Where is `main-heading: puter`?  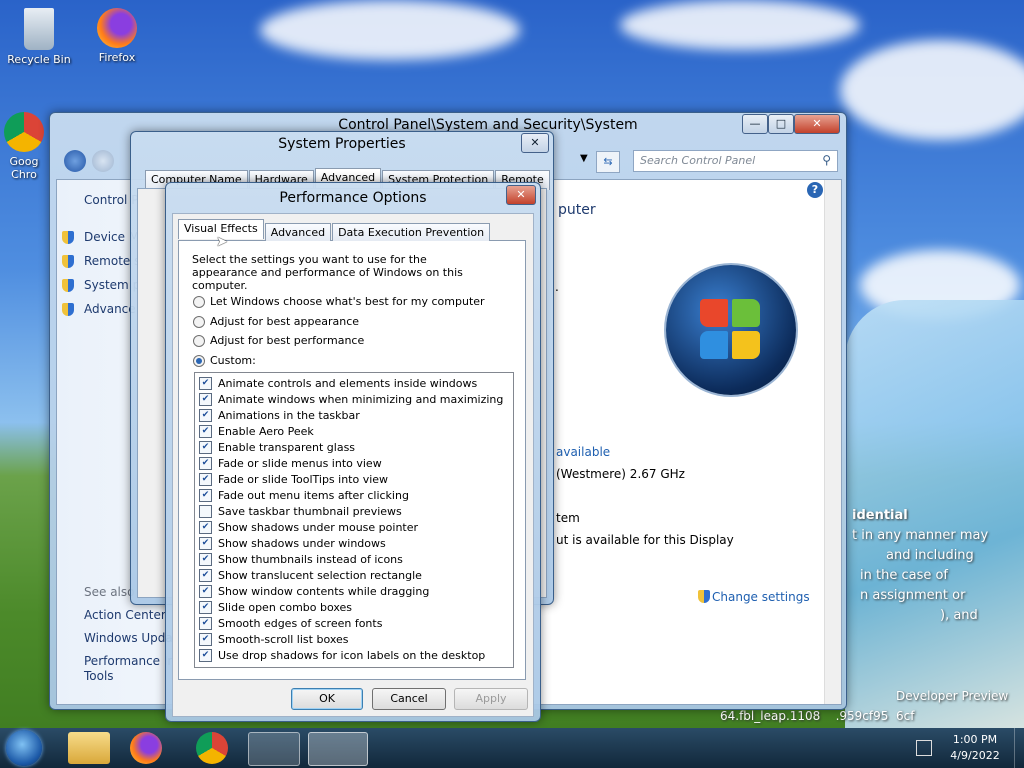 main-heading: puter is located at coordinates (577, 210).